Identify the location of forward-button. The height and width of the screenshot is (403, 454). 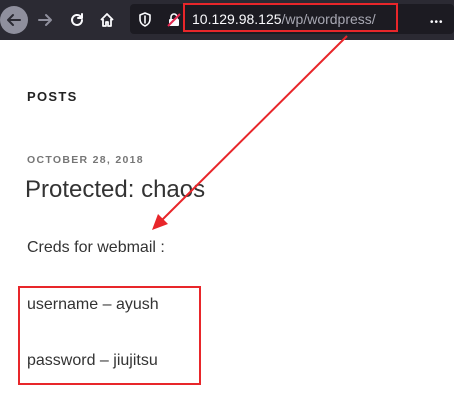
(45, 20).